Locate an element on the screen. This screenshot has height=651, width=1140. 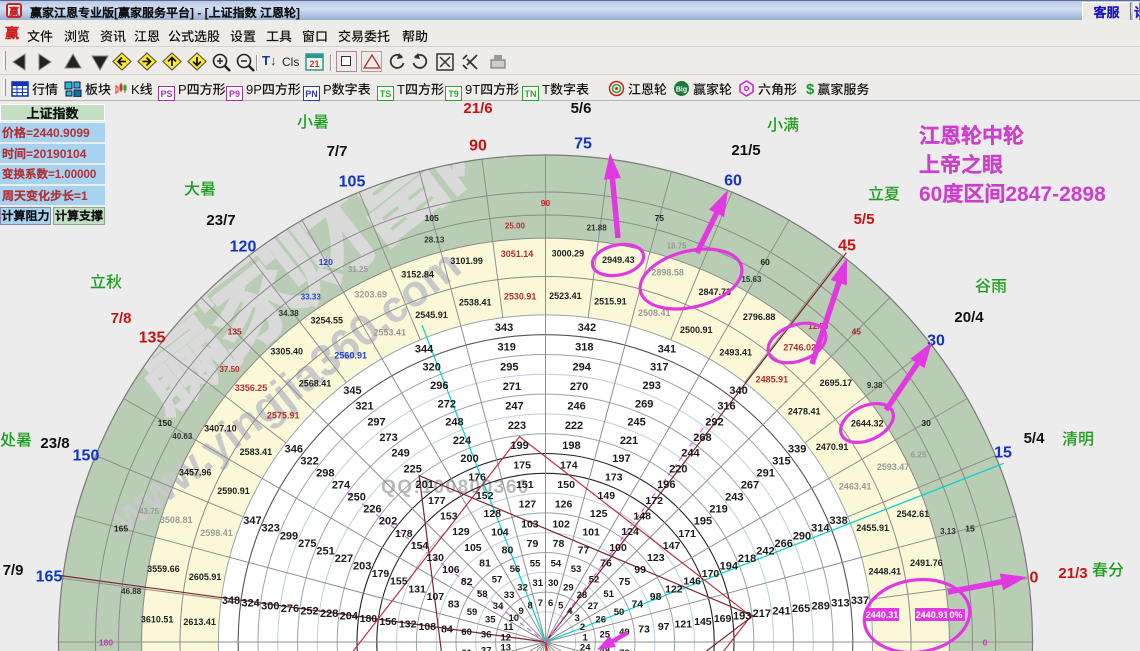
svg-text: 177 is located at coordinates (437, 501).